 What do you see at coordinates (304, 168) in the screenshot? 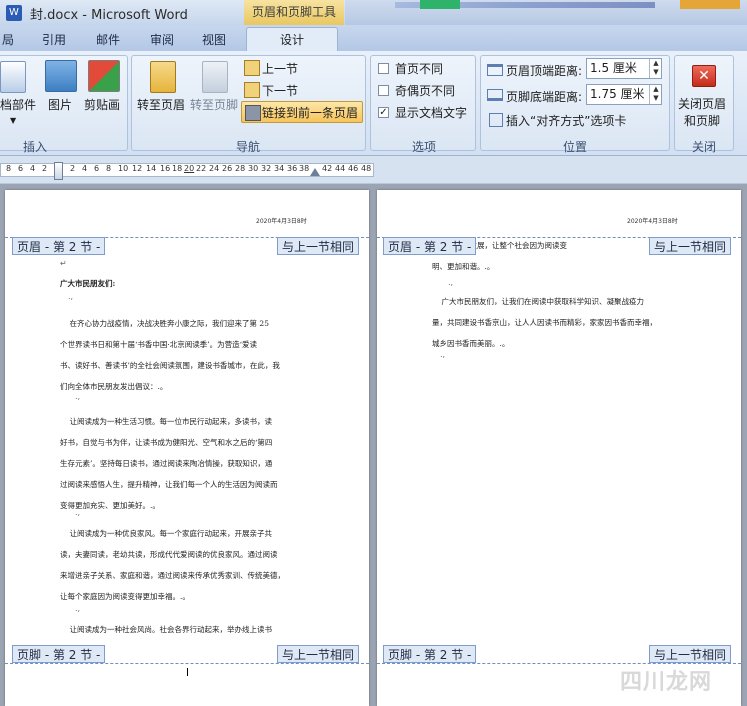
I see `ruler-tick: 38` at bounding box center [304, 168].